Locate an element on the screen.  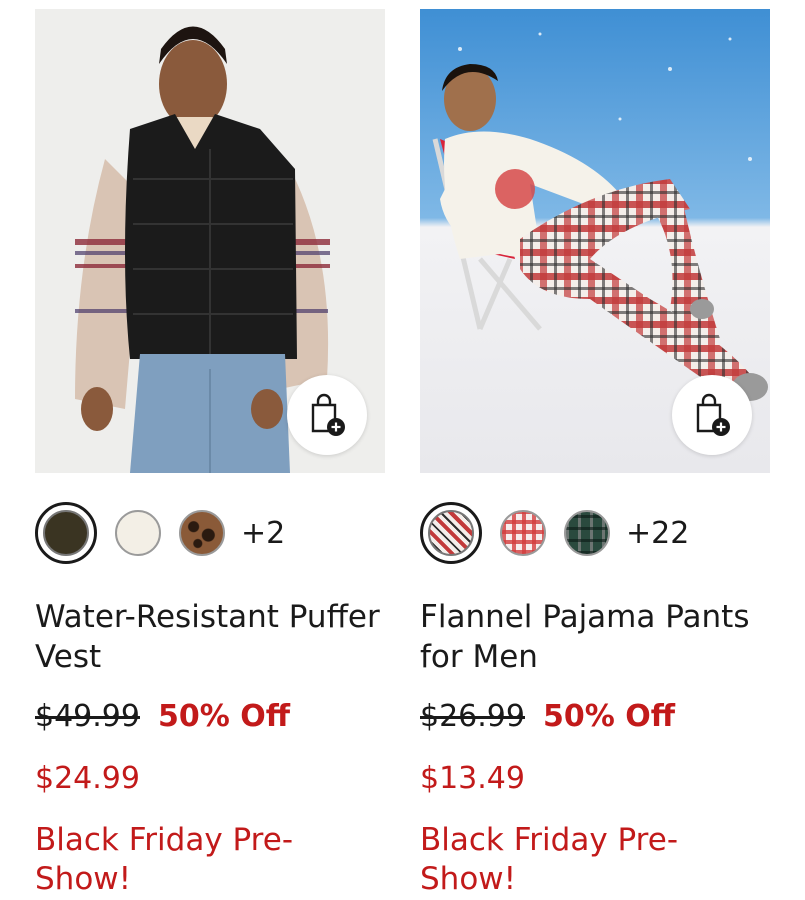
color-swatches: +2 is located at coordinates (160, 533).